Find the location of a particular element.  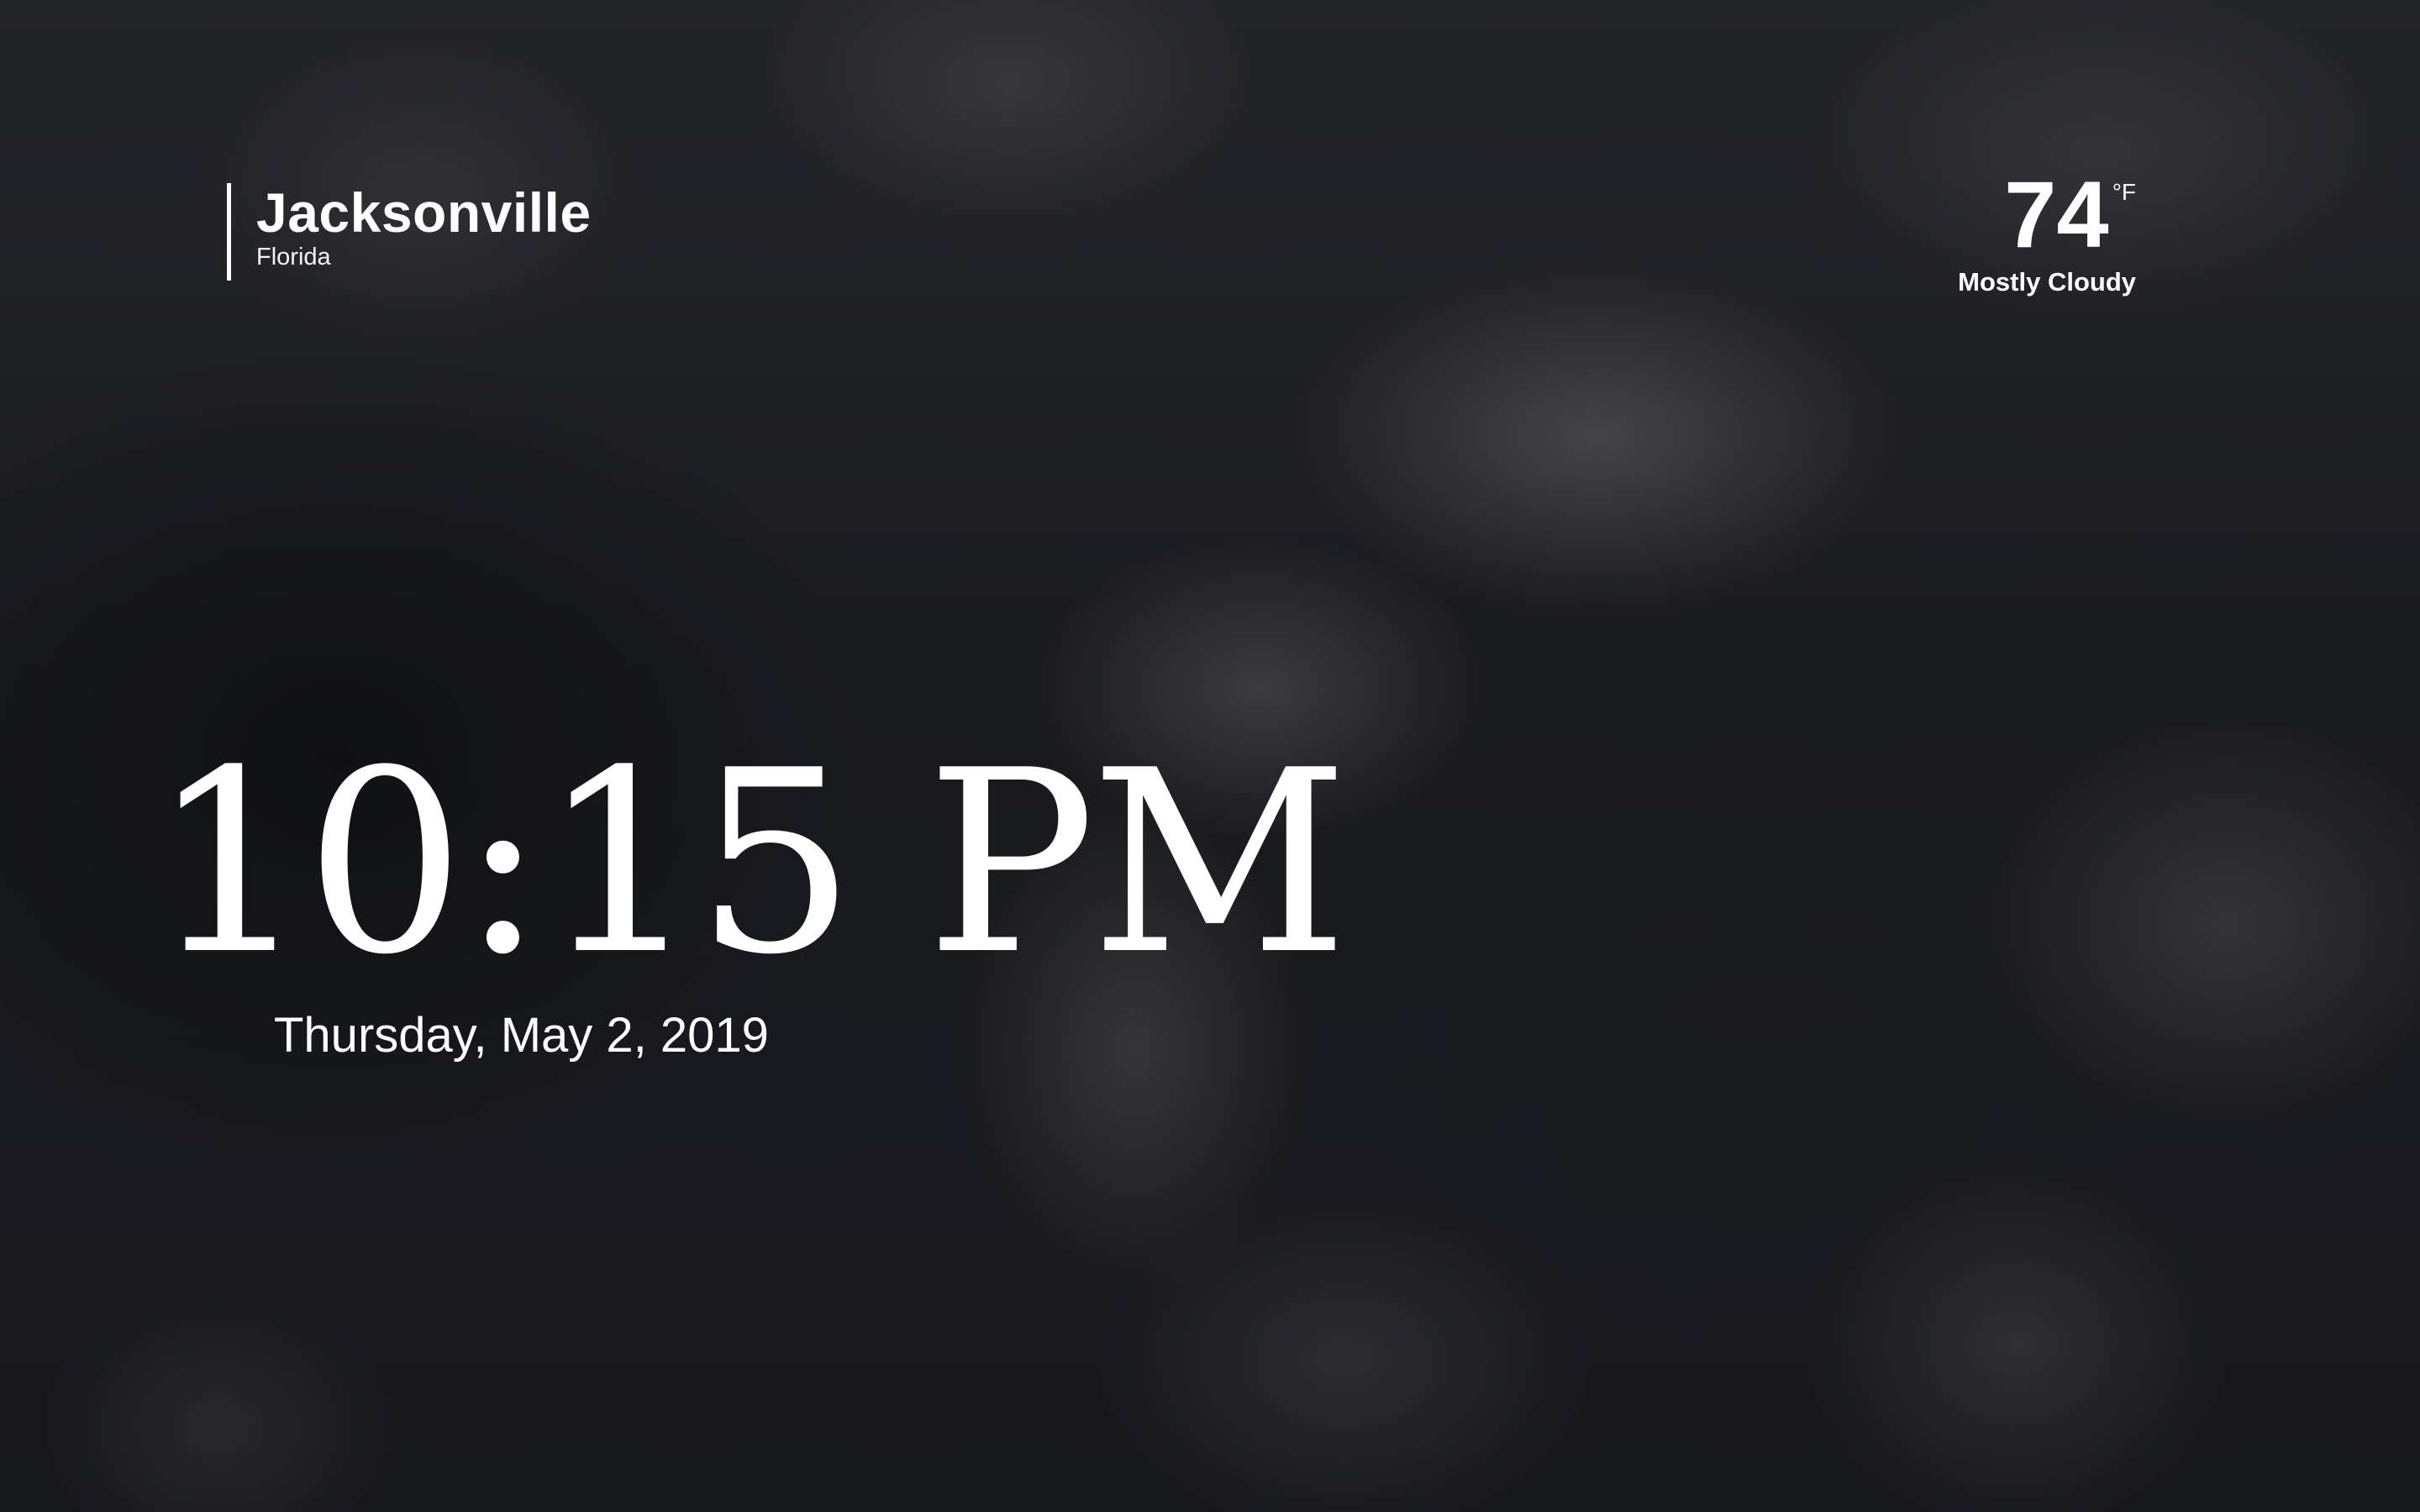

temperature-row: 74 °F is located at coordinates (2027, 215).